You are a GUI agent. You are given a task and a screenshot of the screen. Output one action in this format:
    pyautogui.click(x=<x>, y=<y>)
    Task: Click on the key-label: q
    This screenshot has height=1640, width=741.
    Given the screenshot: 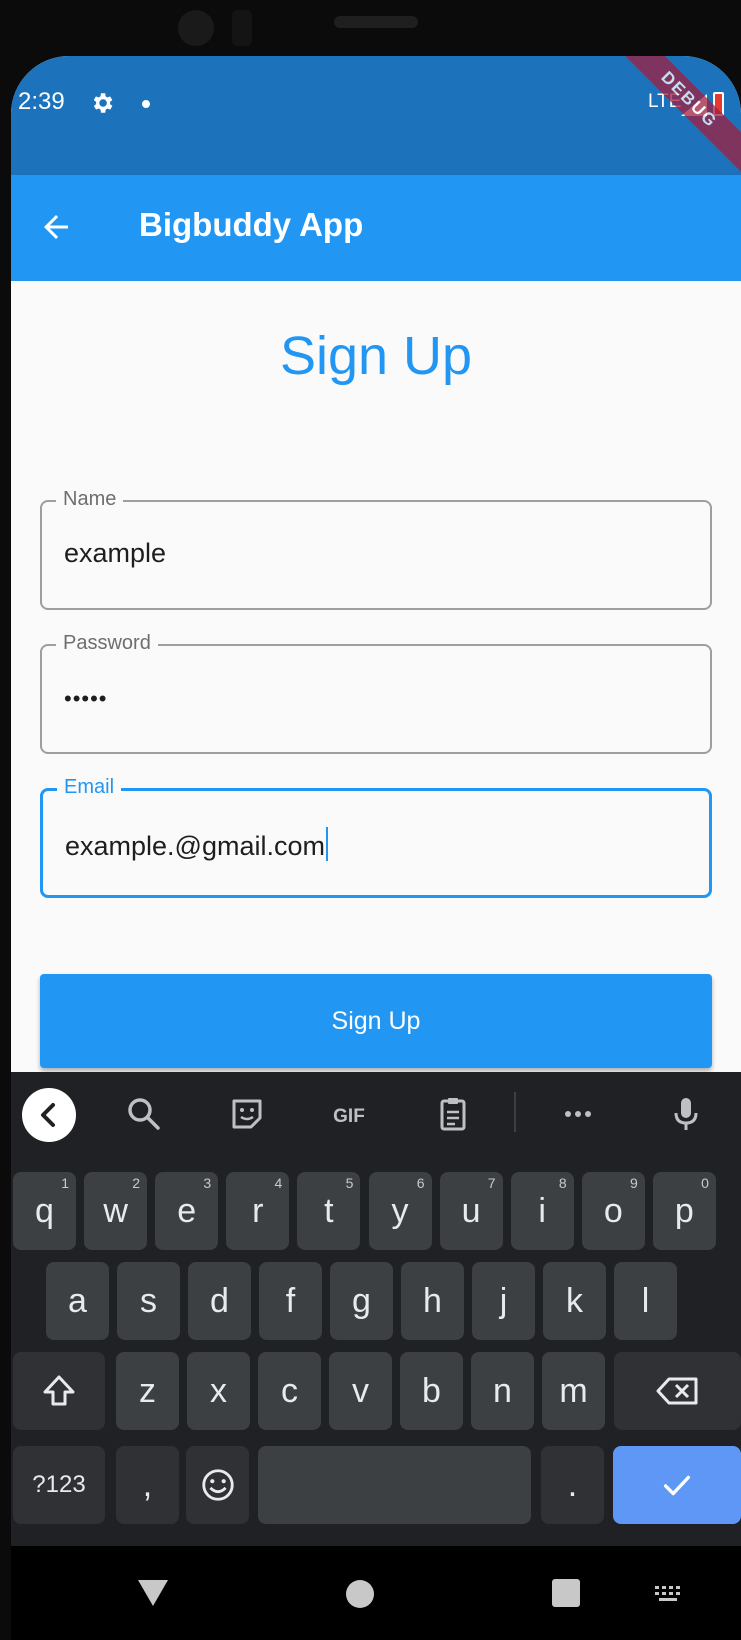 What is the action you would take?
    pyautogui.click(x=44, y=1210)
    